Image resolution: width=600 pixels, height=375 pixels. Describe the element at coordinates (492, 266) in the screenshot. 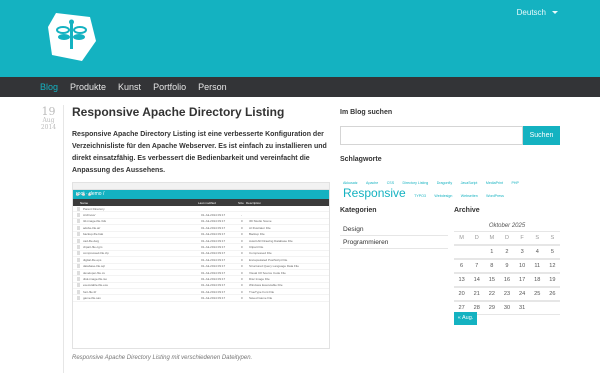

I see `calendar-day: 8` at that location.